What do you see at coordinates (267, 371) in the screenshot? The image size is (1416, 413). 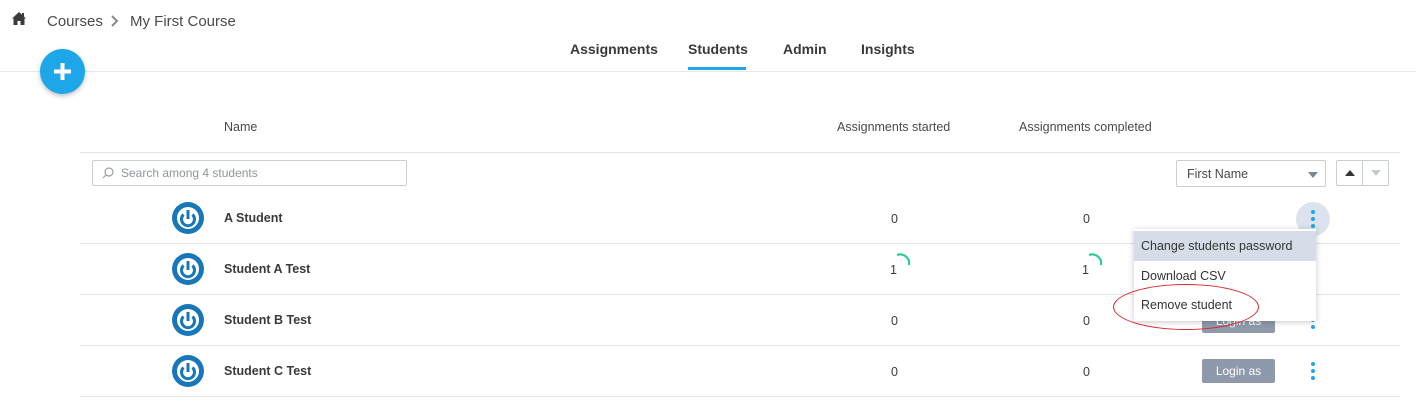 I see `student-name: Student C Test` at bounding box center [267, 371].